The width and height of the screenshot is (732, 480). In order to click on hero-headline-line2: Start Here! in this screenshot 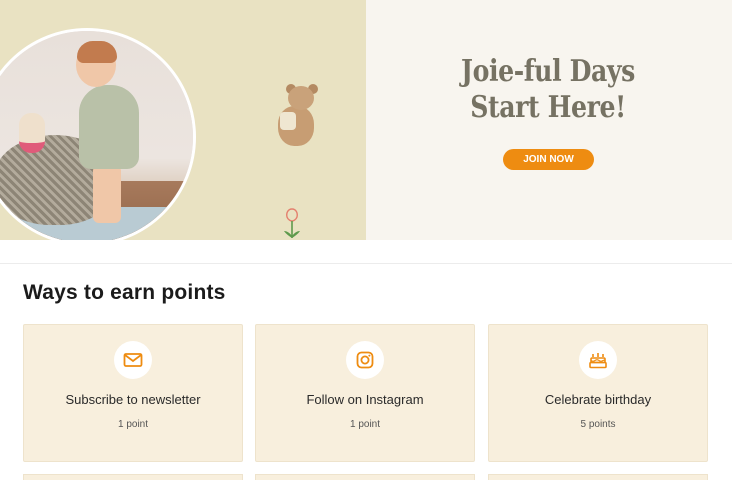, I will do `click(548, 107)`.